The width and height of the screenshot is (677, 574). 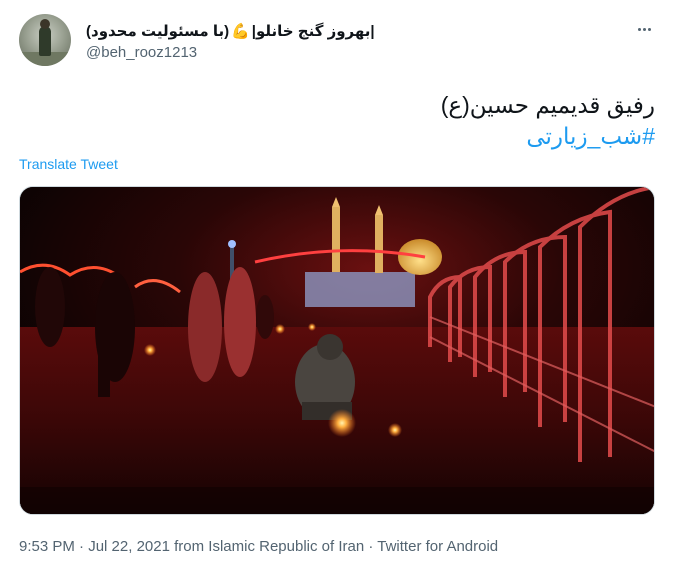 I want to click on display-name: (با مسئولیت محدود) 💪 |بهروز گنج خانلو|, so click(x=230, y=31).